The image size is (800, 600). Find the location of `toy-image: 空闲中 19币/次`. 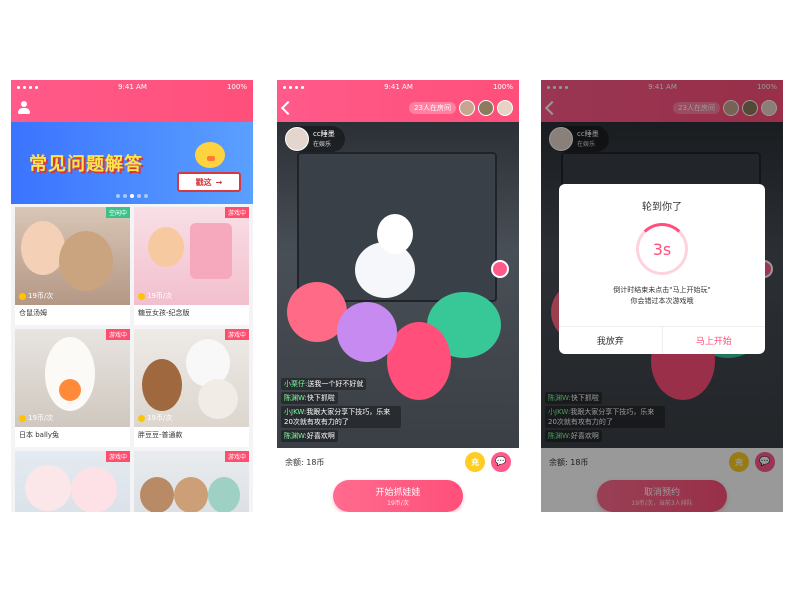

toy-image: 空闲中 19币/次 is located at coordinates (72, 256).